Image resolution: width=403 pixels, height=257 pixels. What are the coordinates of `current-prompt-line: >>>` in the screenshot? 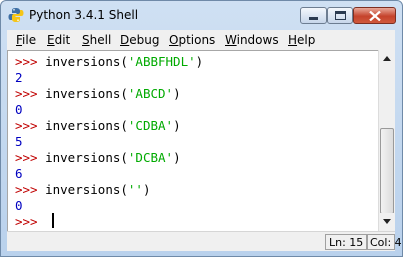 It's located at (26, 221).